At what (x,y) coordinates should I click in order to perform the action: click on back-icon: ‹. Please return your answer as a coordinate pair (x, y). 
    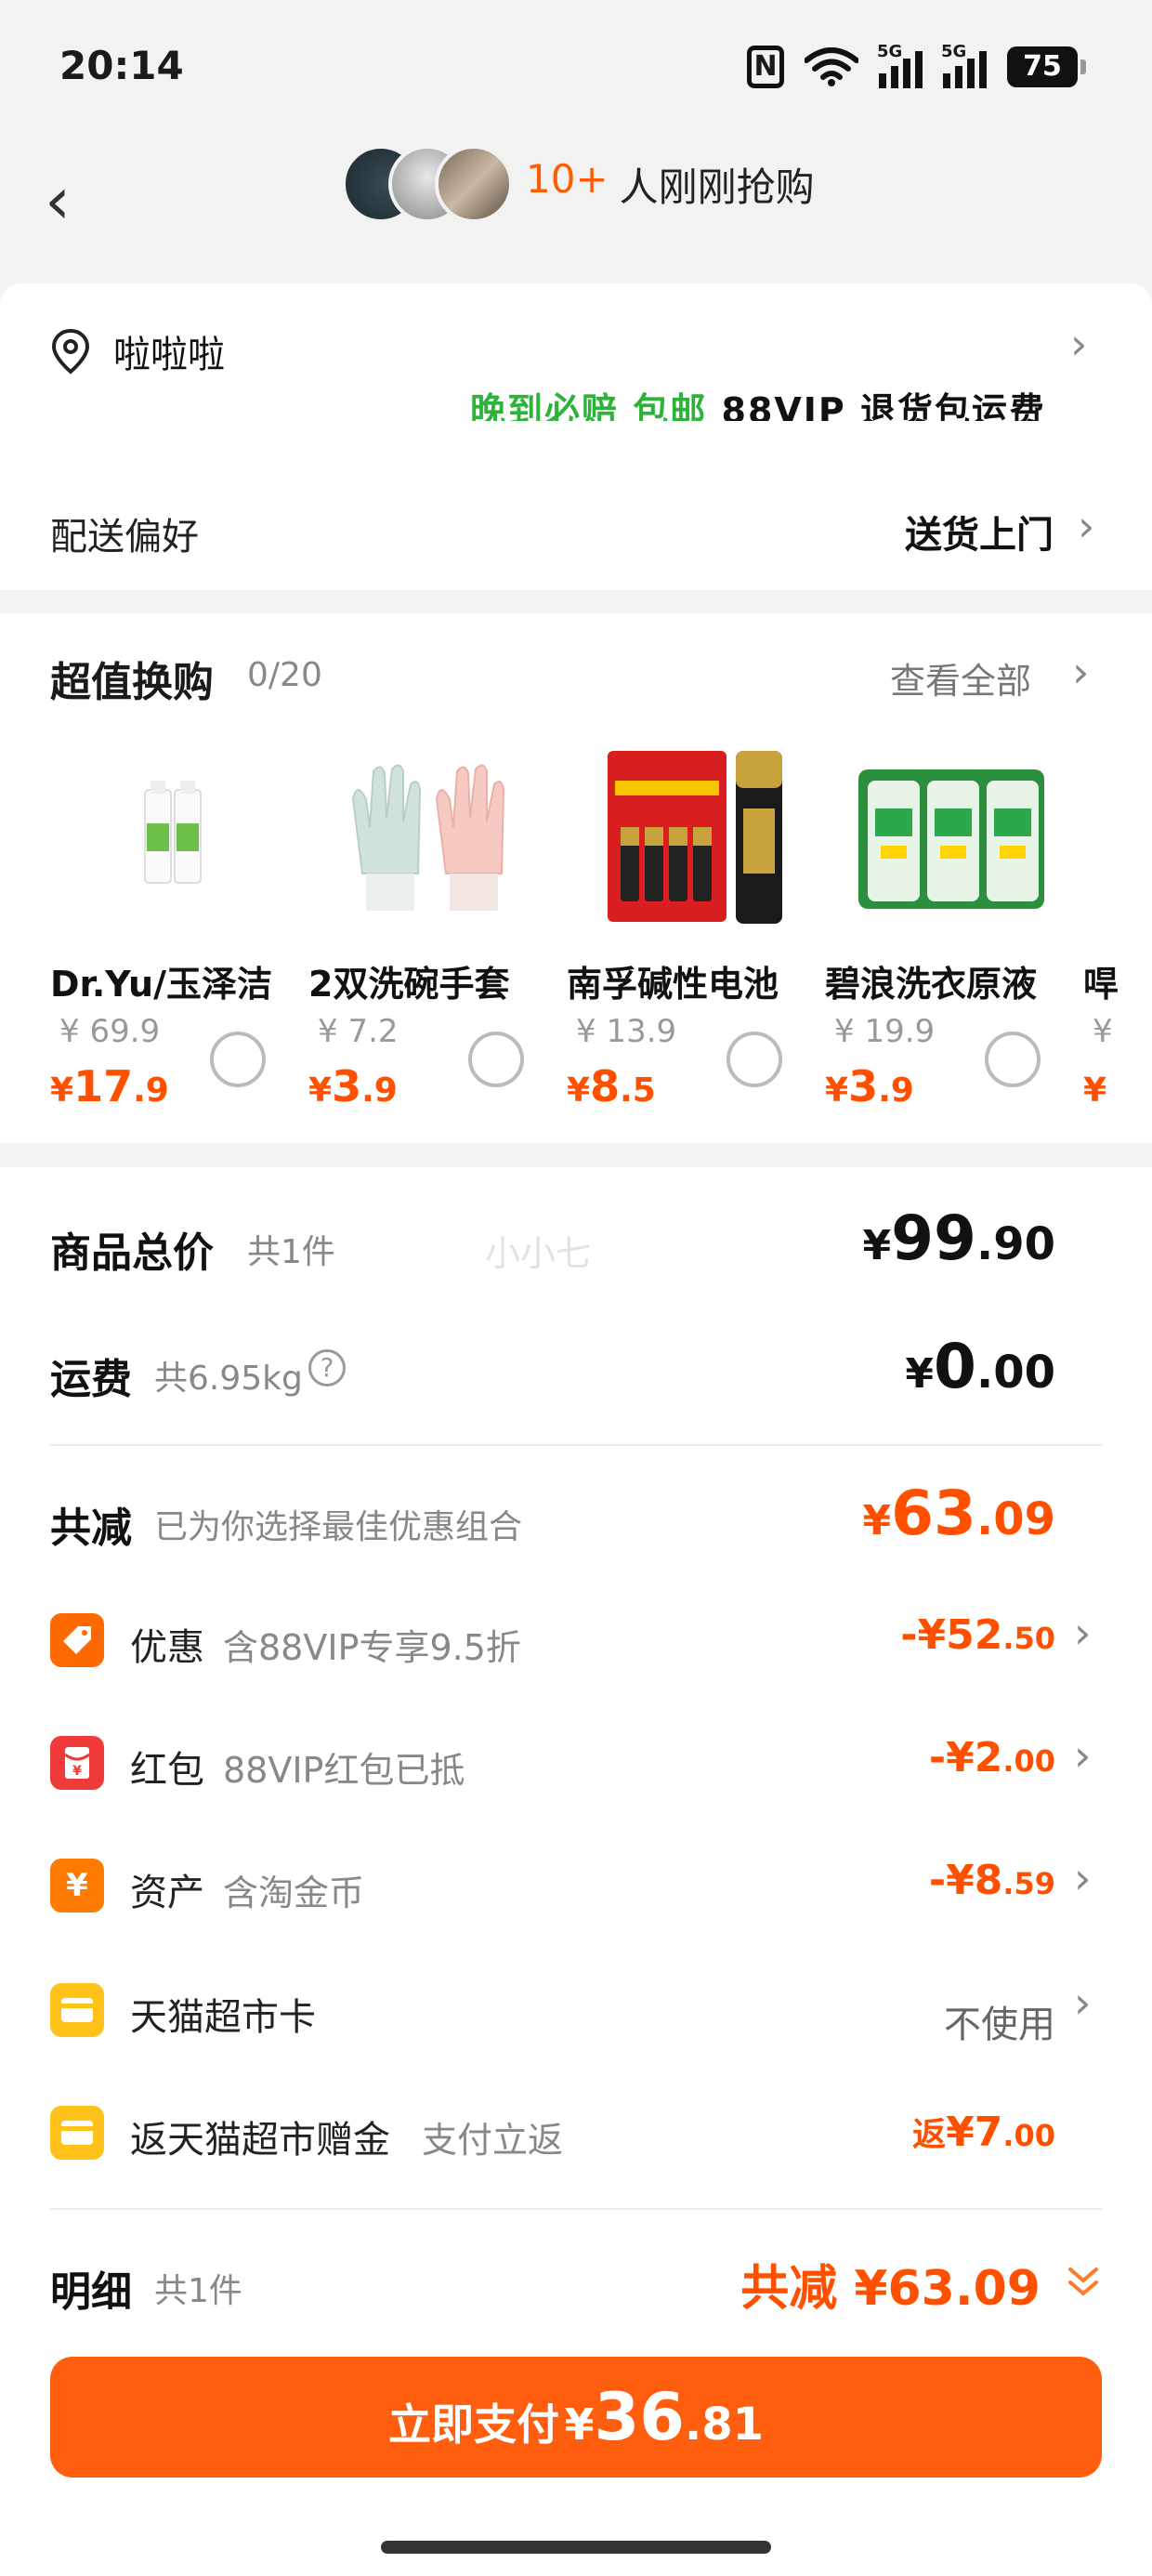
    Looking at the image, I should click on (68, 201).